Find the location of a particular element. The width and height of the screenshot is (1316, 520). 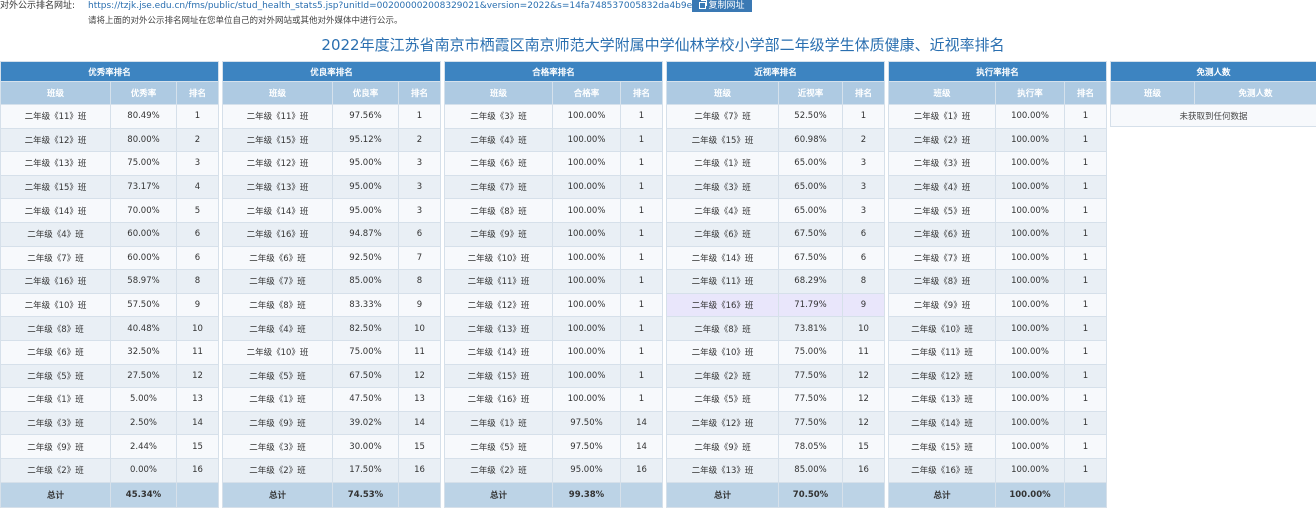

table-row: 二年级《8》班 100.00% 1 is located at coordinates (998, 281).